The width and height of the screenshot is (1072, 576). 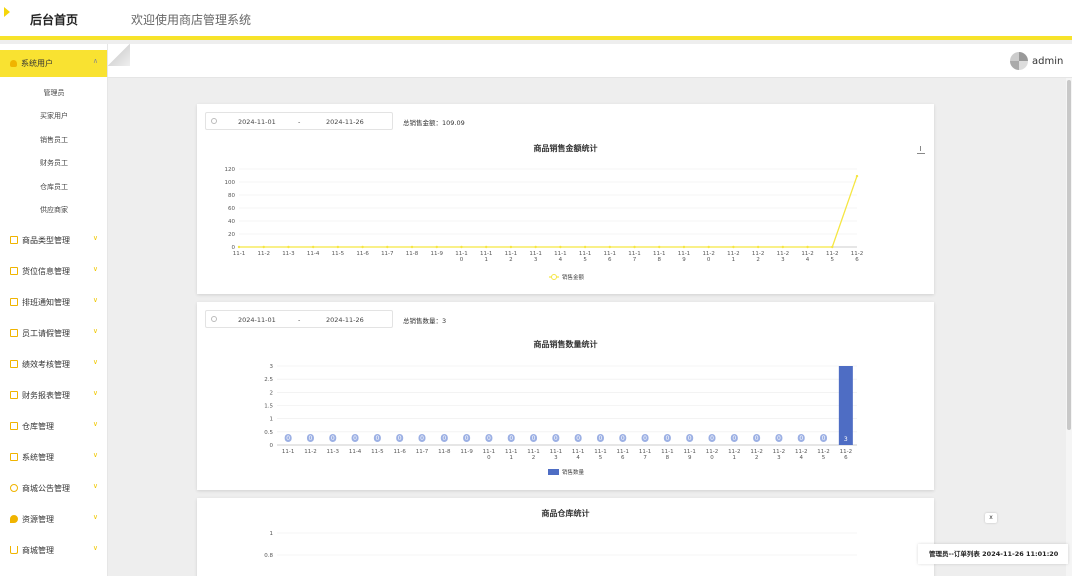 What do you see at coordinates (231, 209) in the screenshot?
I see `y-tick-label: 60` at bounding box center [231, 209].